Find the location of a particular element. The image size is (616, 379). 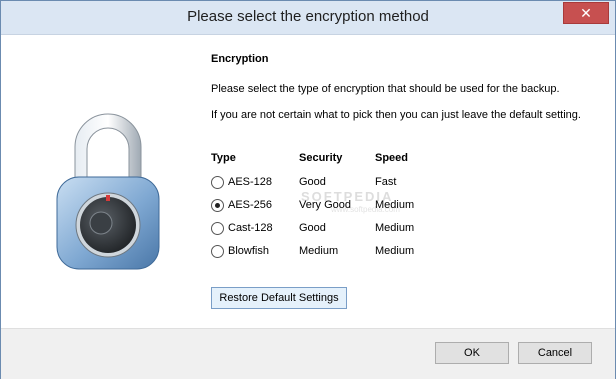

option-type: AES-128 is located at coordinates (250, 182).